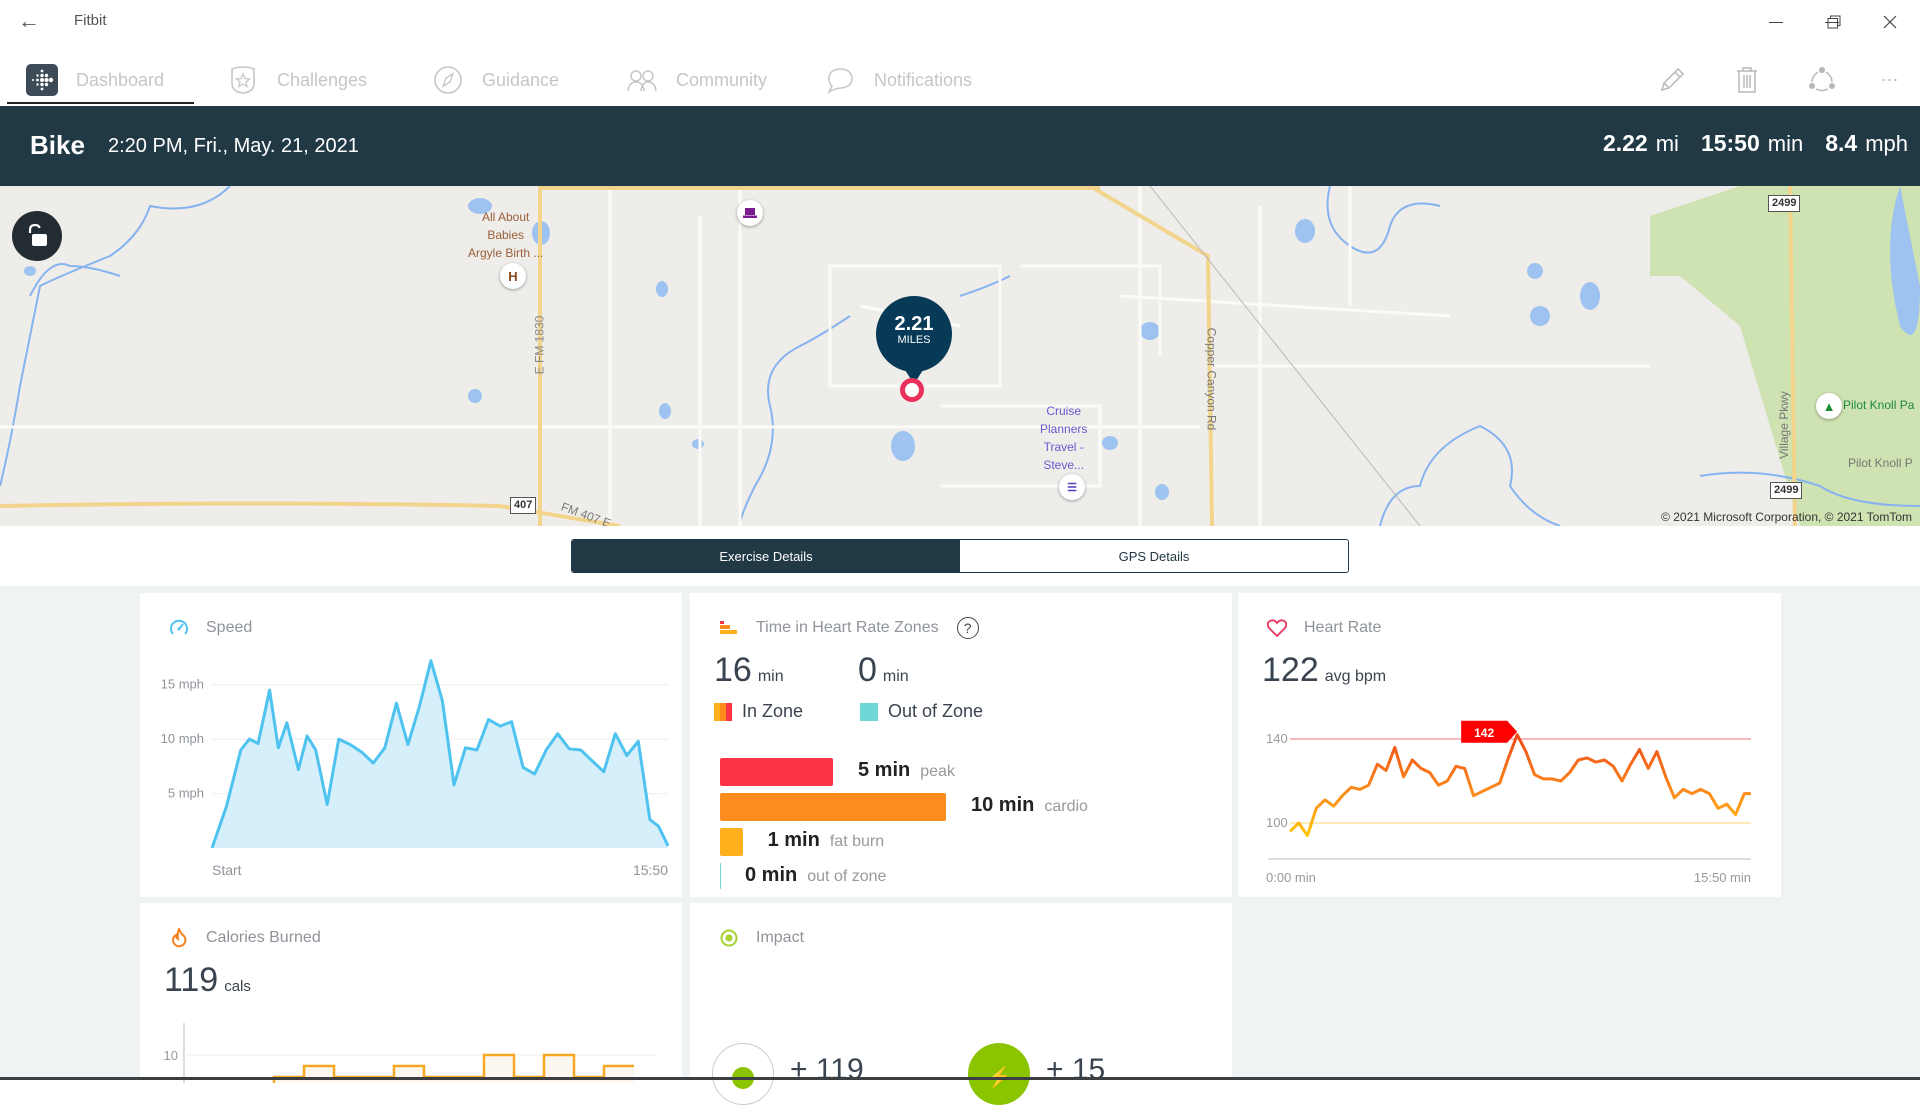 The width and height of the screenshot is (1920, 1105). What do you see at coordinates (1519, 785) in the screenshot?
I see `heart-rate-line` at bounding box center [1519, 785].